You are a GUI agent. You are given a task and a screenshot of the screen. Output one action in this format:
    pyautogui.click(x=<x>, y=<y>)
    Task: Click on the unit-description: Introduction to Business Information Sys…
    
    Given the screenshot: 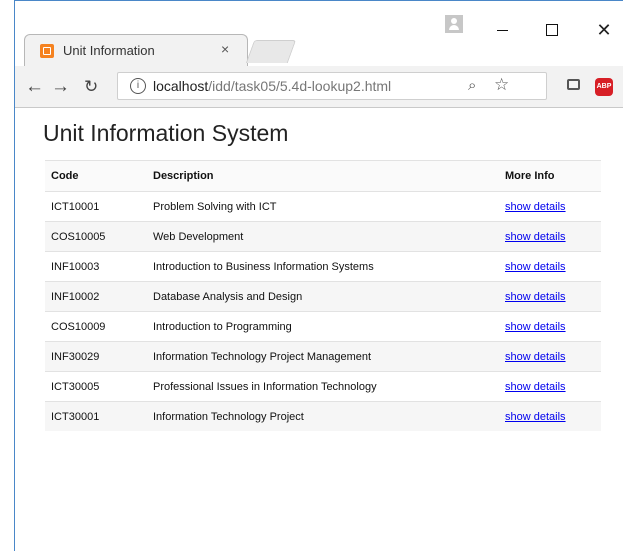 What is the action you would take?
    pyautogui.click(x=263, y=266)
    